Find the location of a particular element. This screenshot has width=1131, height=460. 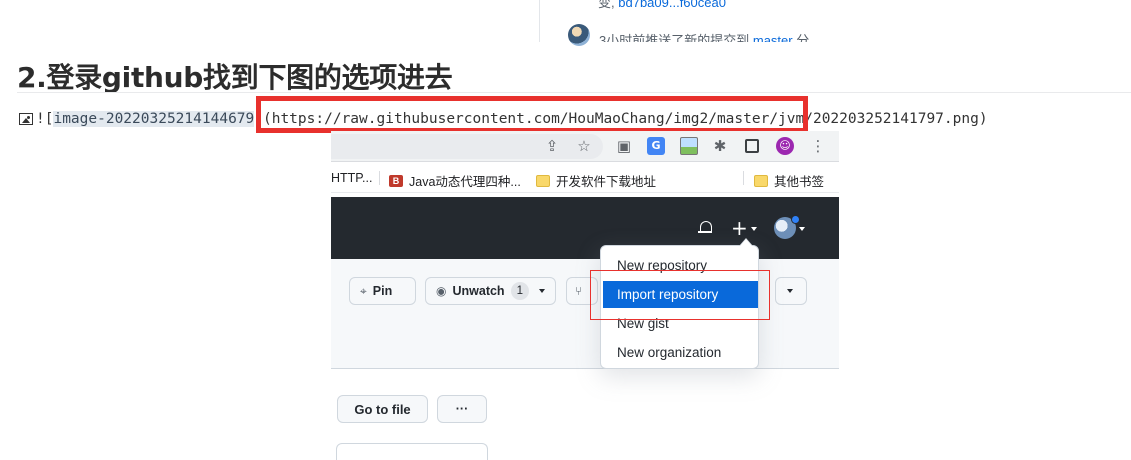

translate-icon: G is located at coordinates (656, 146).